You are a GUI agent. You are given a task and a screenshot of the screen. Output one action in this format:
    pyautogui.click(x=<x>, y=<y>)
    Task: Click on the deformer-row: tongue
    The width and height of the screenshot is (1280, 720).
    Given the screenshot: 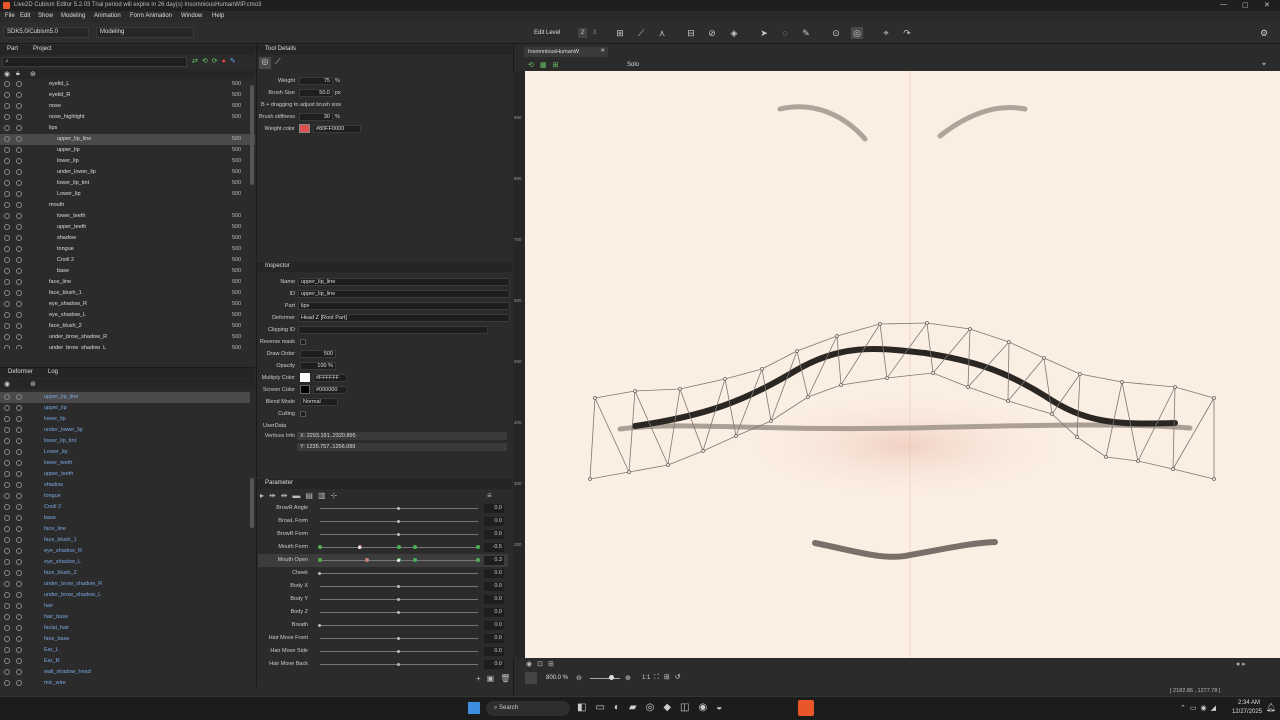 What is the action you would take?
    pyautogui.click(x=125, y=496)
    